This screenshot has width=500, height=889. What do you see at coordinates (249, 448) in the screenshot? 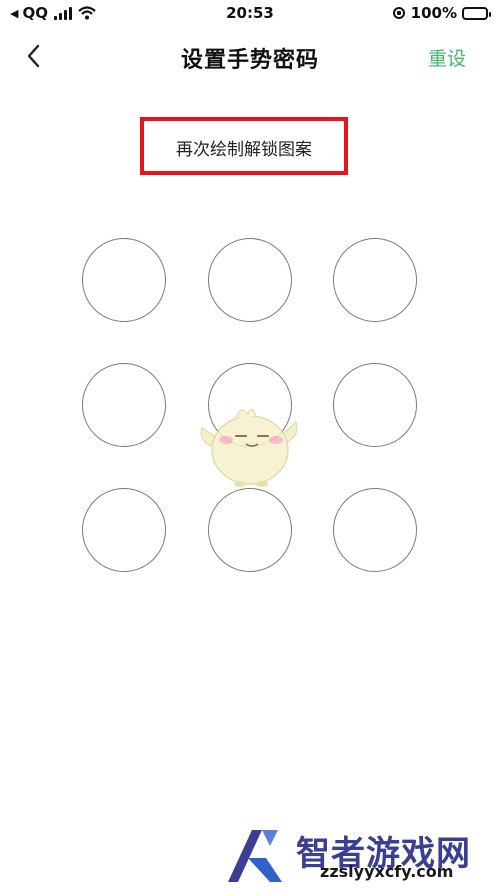
I see `mascot-watermark-icon` at bounding box center [249, 448].